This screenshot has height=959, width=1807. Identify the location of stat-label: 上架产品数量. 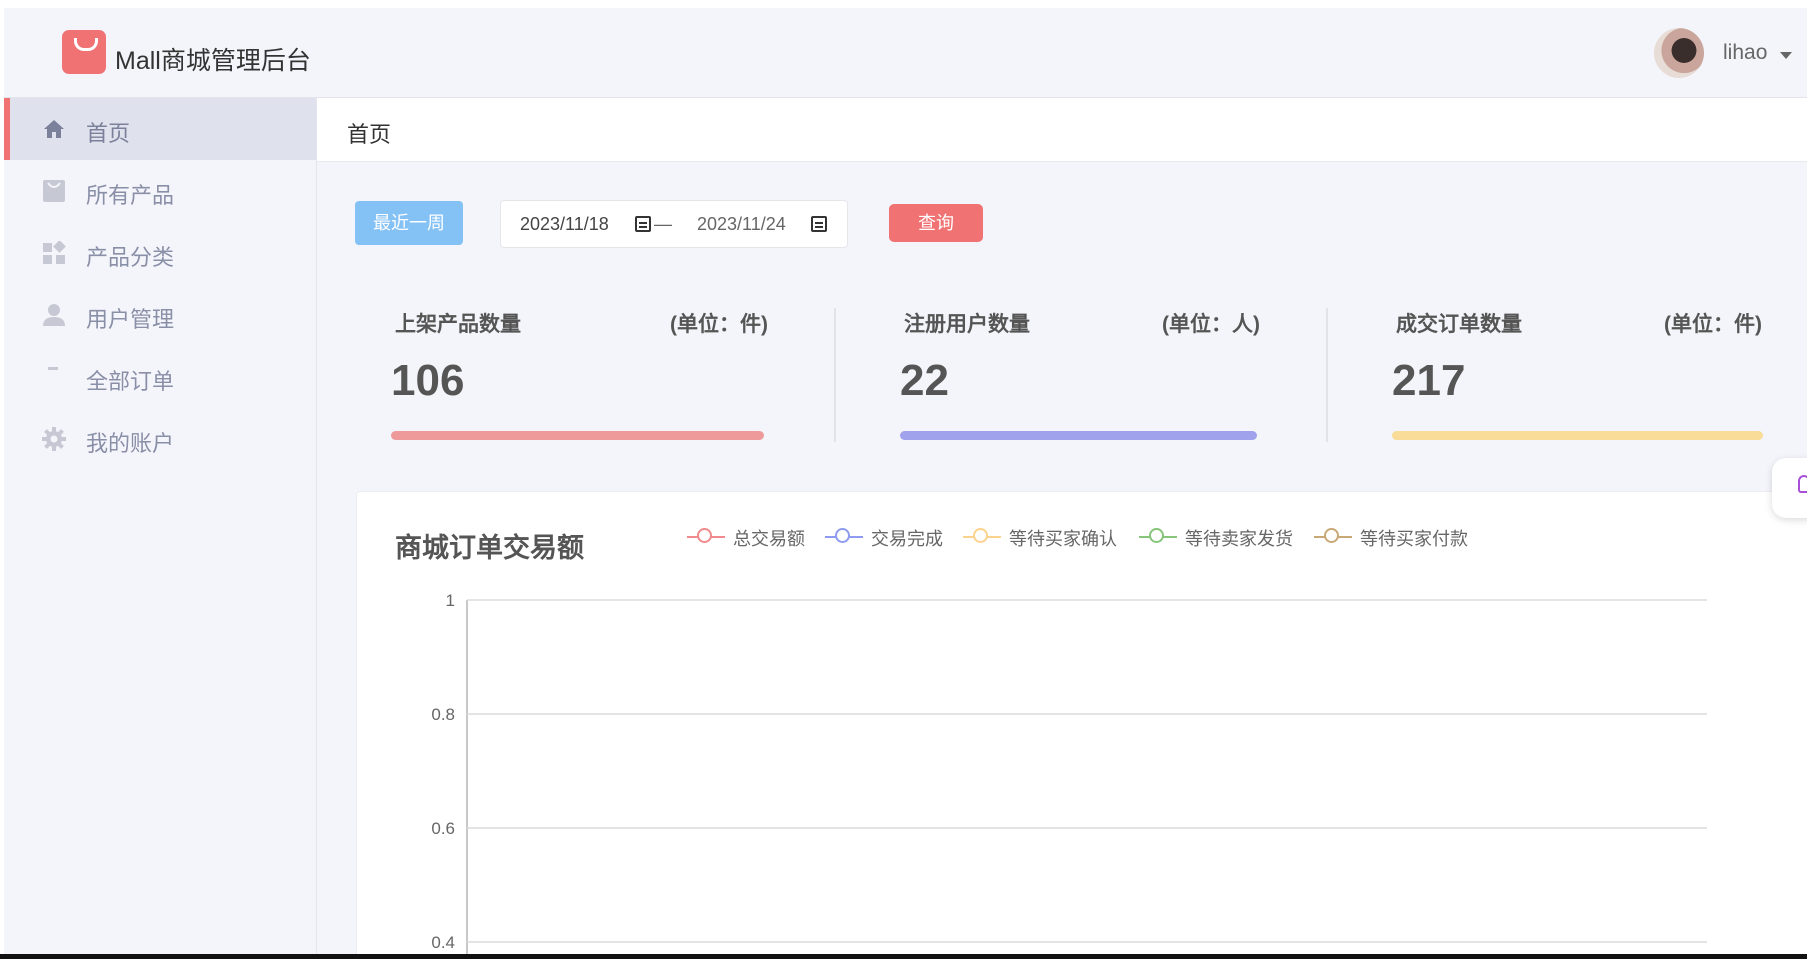
(458, 324).